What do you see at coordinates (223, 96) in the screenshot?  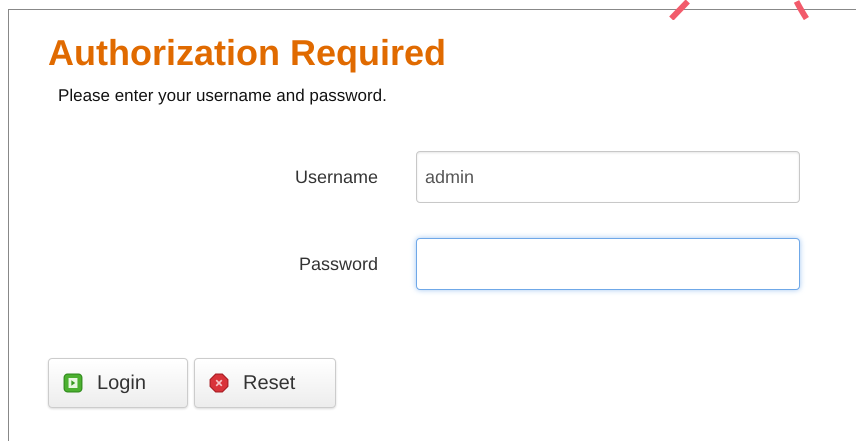 I see `instruction-text: Please enter your username and password.` at bounding box center [223, 96].